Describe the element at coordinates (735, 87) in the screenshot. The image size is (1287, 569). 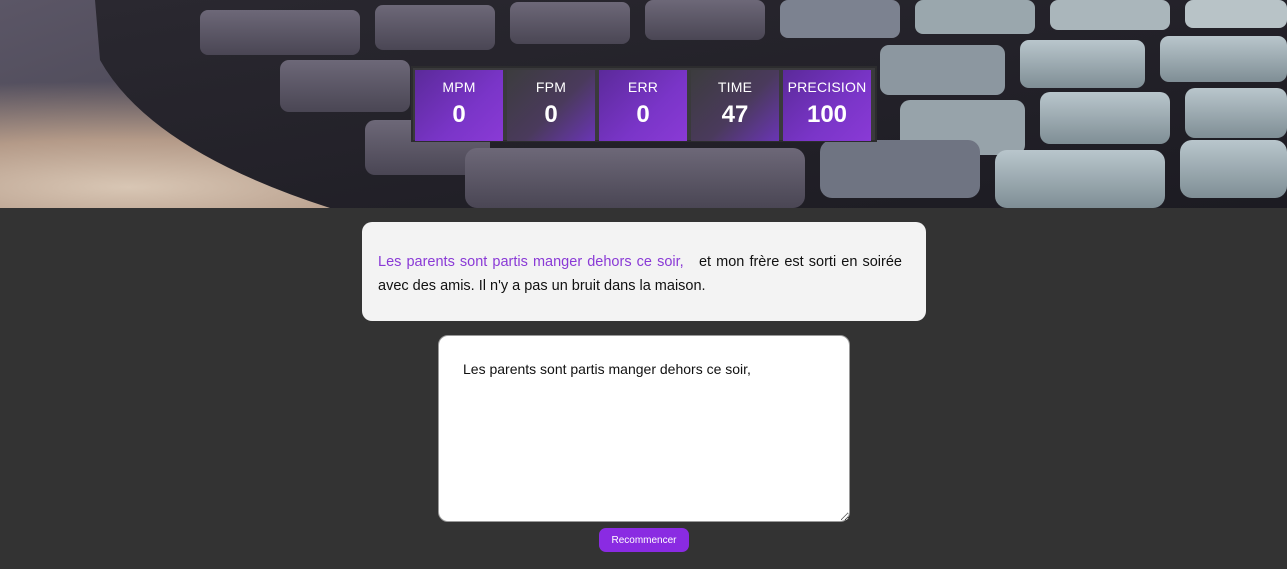
I see `stat-time-label: TIME` at that location.